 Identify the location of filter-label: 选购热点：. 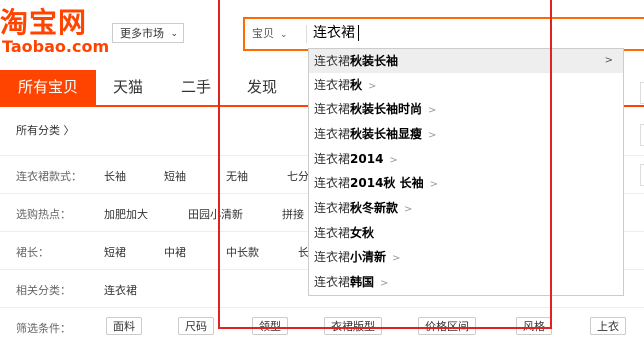
(43, 214).